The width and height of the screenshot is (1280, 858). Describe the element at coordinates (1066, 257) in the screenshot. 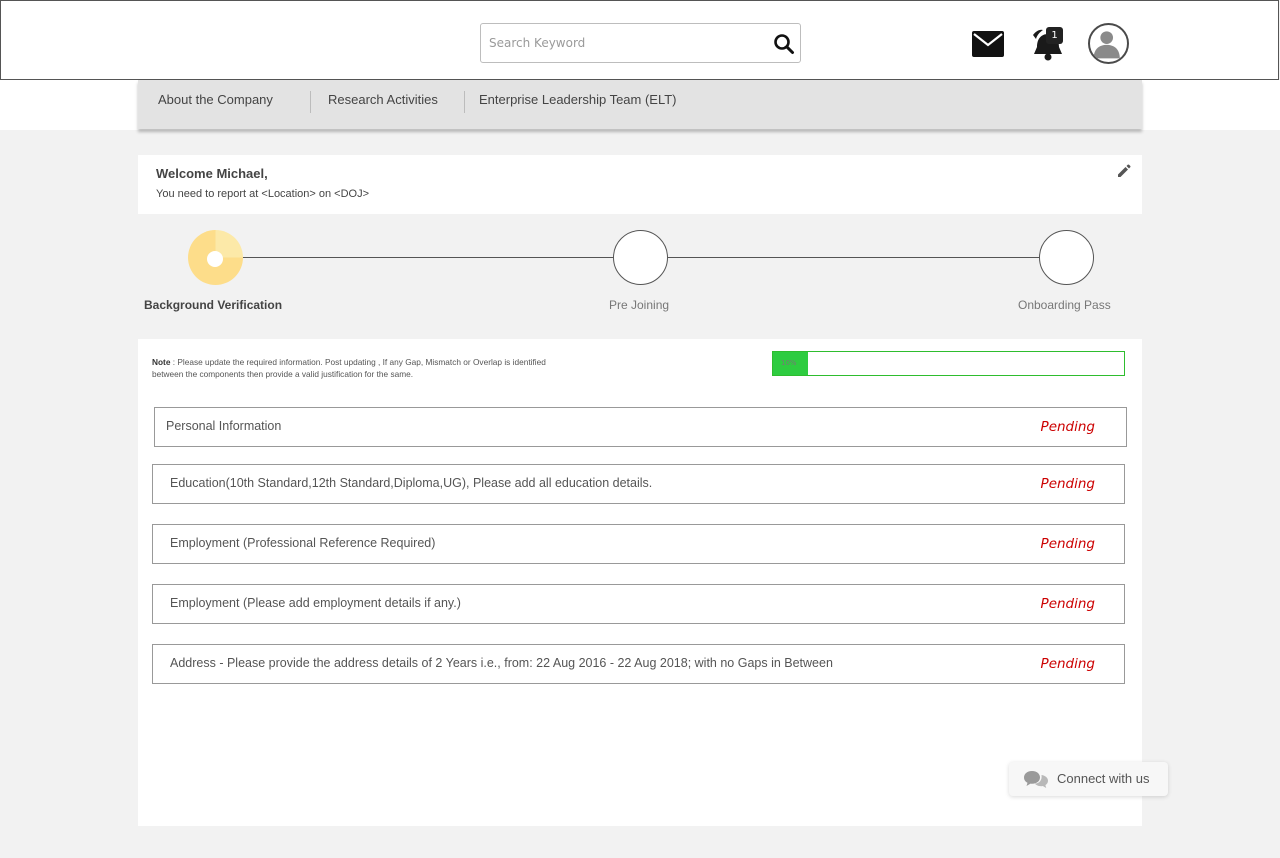

I see `step-circle-onboarding-pass` at that location.